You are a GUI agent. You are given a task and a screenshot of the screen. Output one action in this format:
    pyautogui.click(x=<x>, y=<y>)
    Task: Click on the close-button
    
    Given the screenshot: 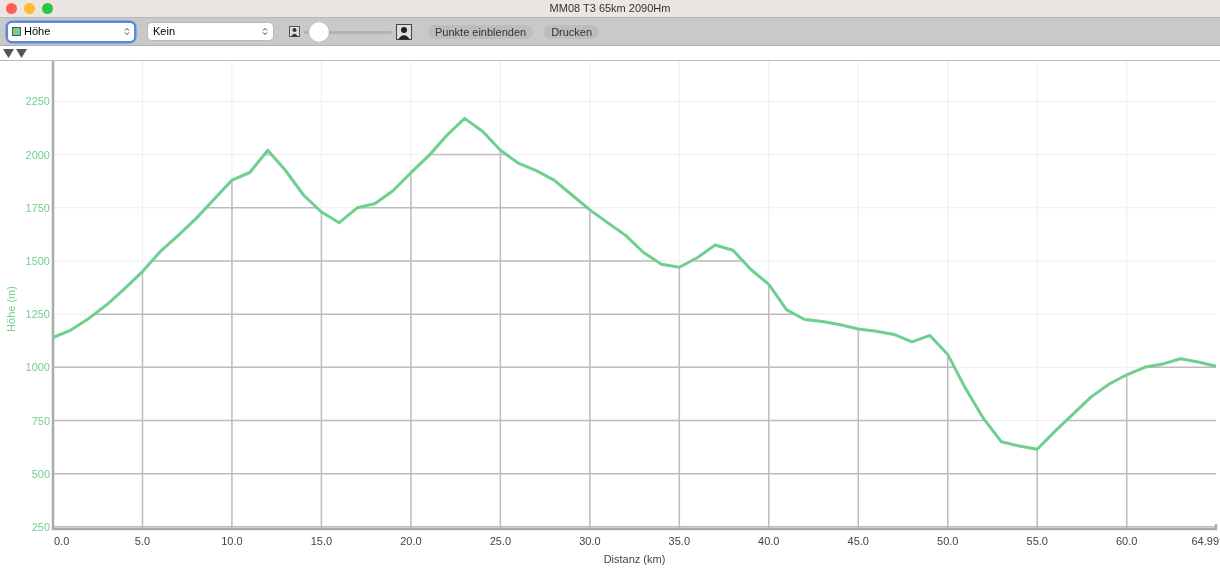 What is the action you would take?
    pyautogui.click(x=11, y=8)
    